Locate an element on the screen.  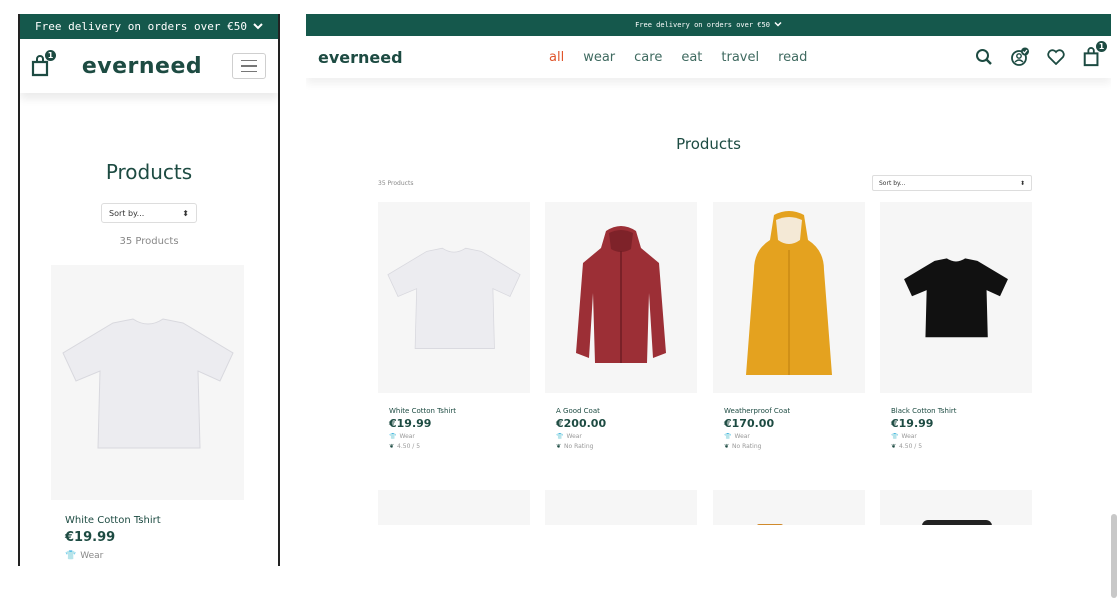
nav-item-travel: travel is located at coordinates (740, 57).